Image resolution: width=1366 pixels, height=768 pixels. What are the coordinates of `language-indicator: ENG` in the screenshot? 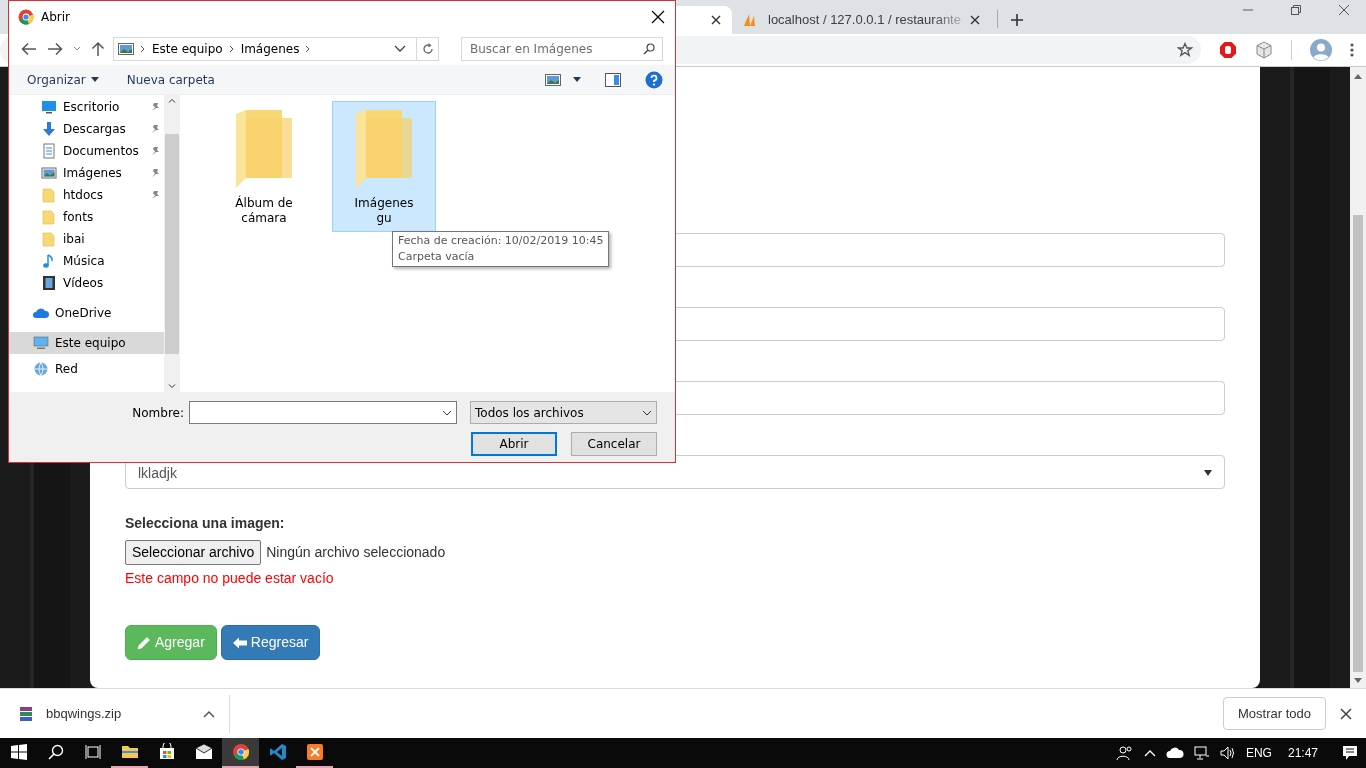 It's located at (1258, 753).